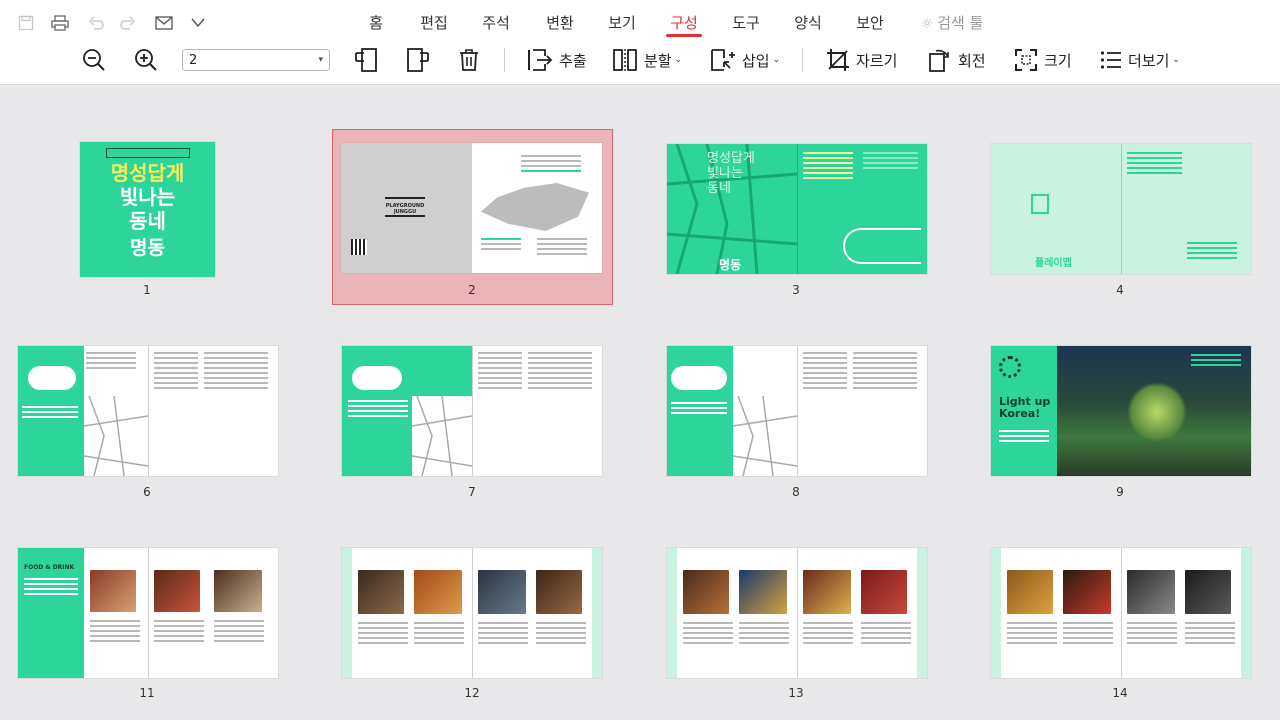  I want to click on save-icon, so click(26, 23).